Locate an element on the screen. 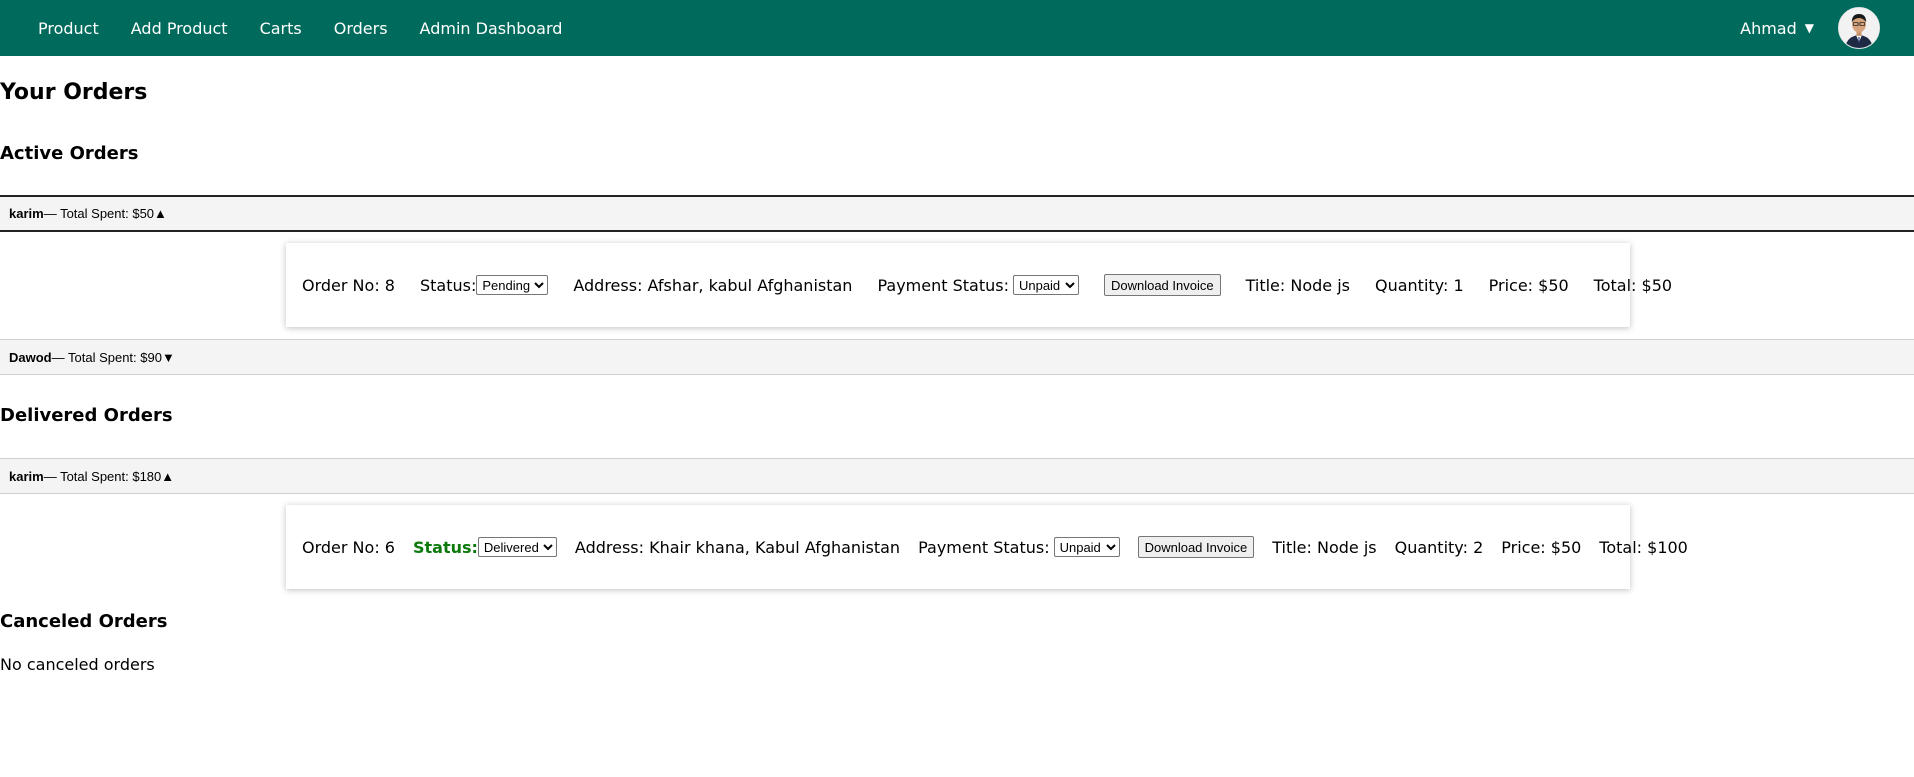 Image resolution: width=1914 pixels, height=777 pixels. order-total: Total: $50 is located at coordinates (1633, 285).